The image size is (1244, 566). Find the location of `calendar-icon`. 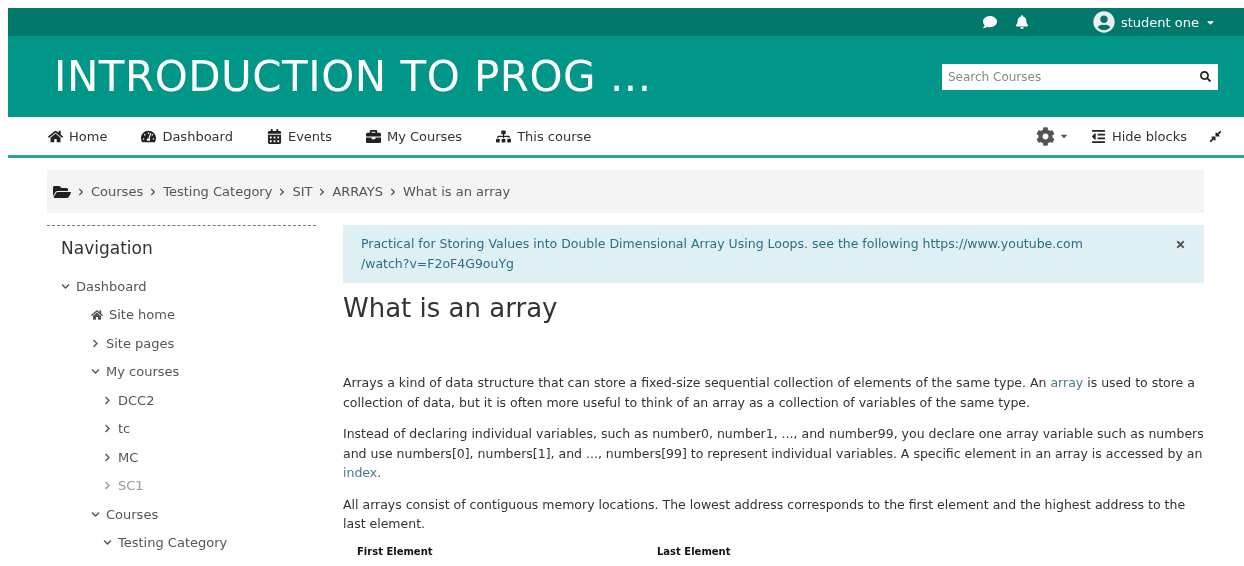

calendar-icon is located at coordinates (274, 136).